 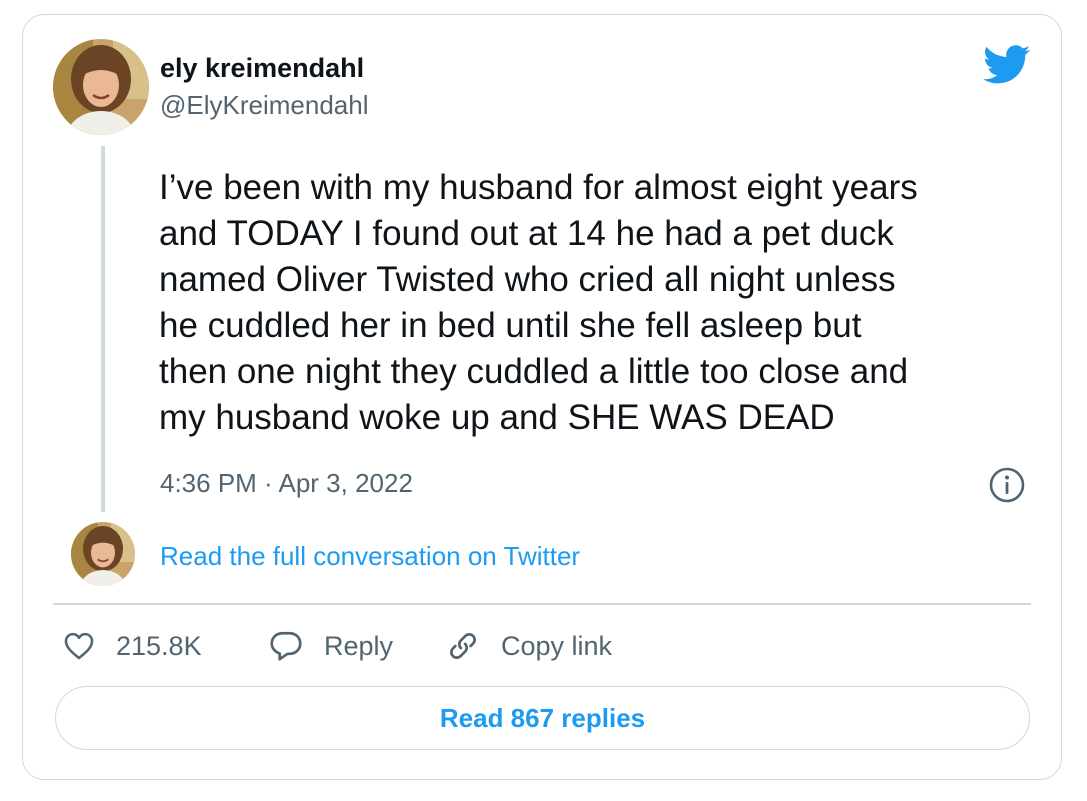 What do you see at coordinates (370, 556) in the screenshot?
I see `read-full-conversation-link: Read the full conversation on Twitter` at bounding box center [370, 556].